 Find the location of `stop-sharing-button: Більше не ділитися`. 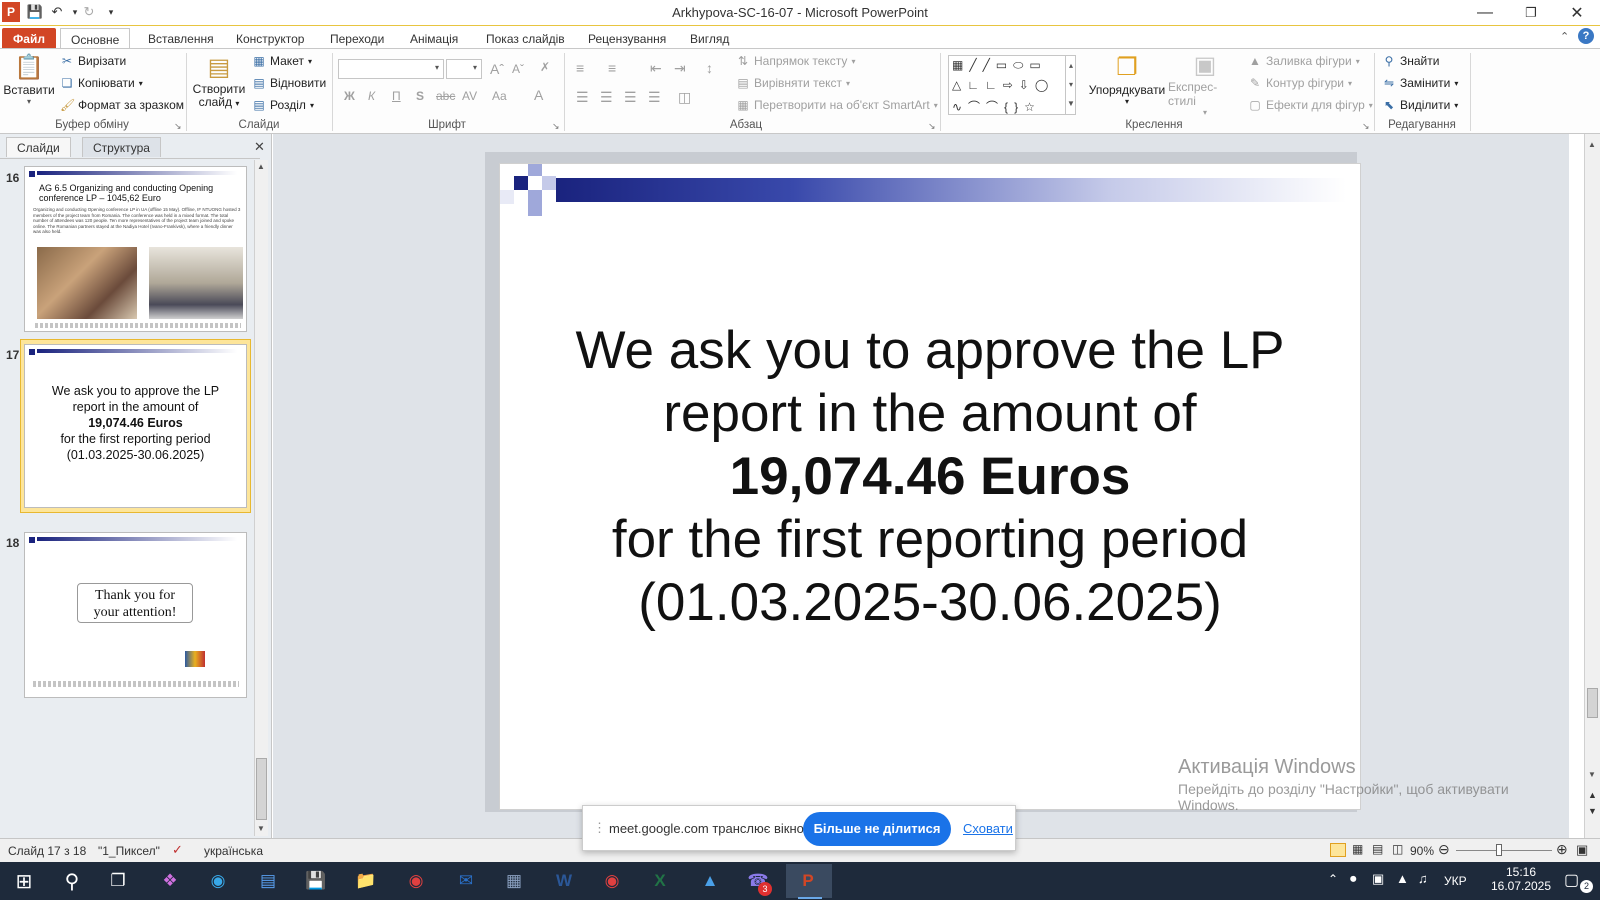

stop-sharing-button: Більше не ділитися is located at coordinates (877, 829).